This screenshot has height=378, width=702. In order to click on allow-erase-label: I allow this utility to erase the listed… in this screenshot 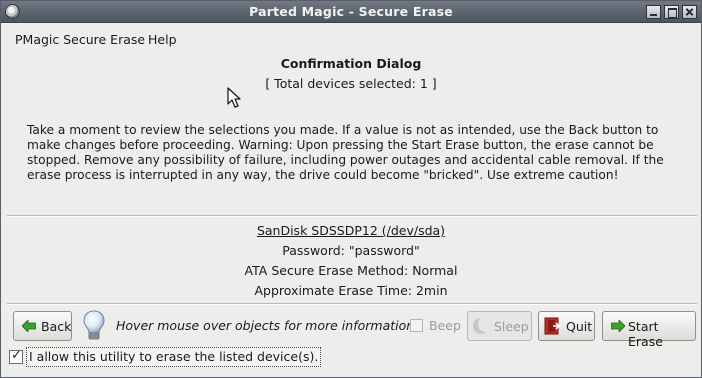, I will do `click(174, 357)`.